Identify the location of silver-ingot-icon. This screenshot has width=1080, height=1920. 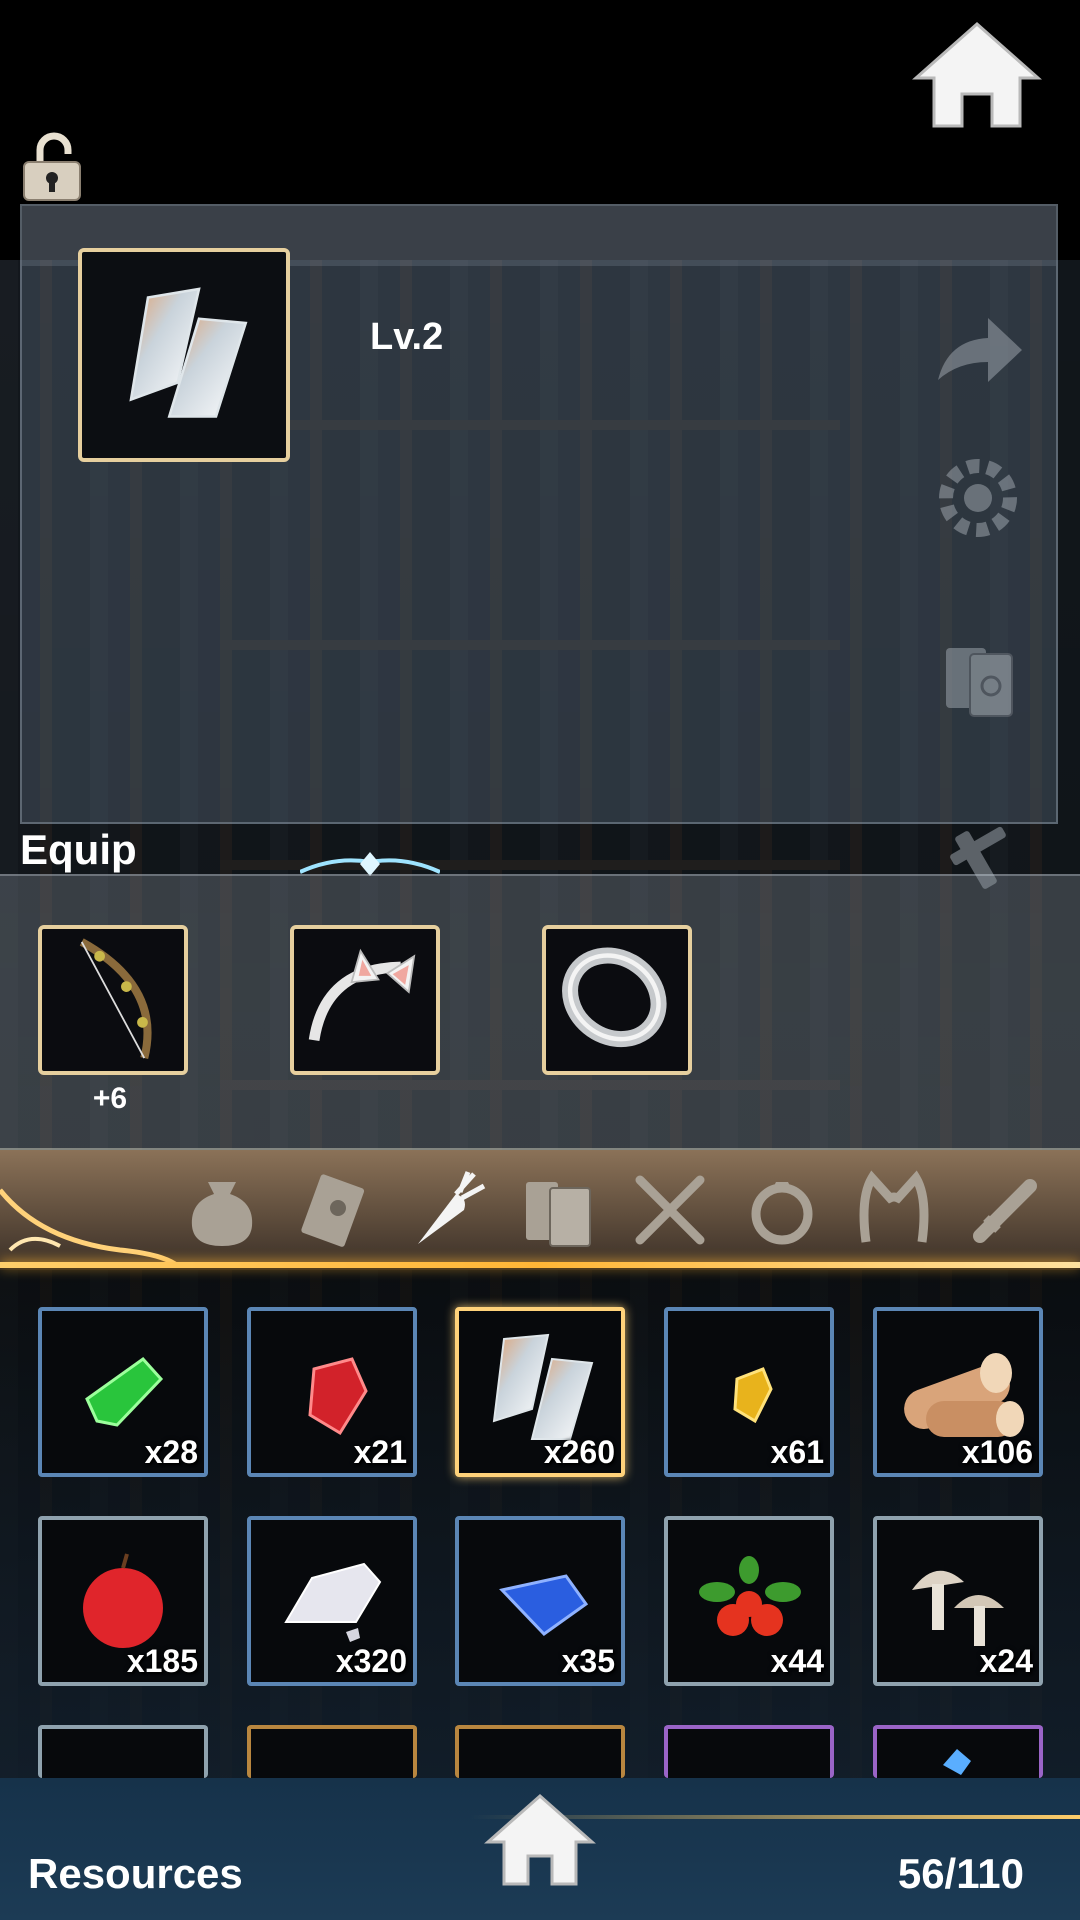
(188, 352).